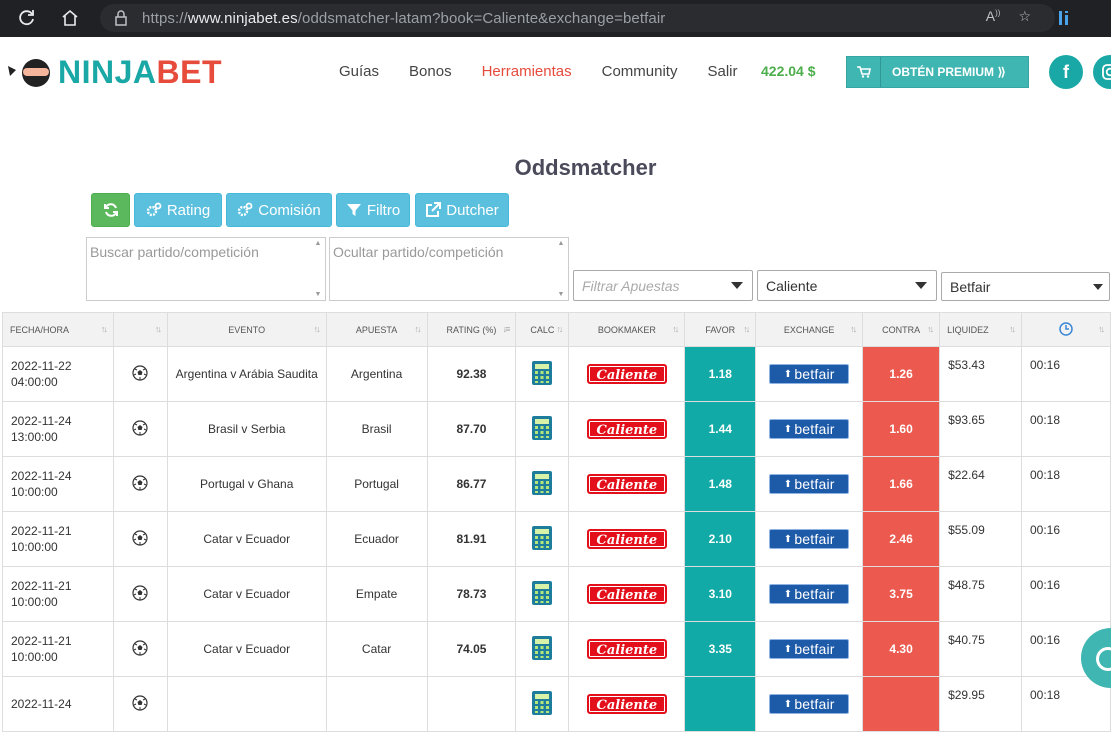 This screenshot has width=1111, height=732. Describe the element at coordinates (58, 329) in the screenshot. I see `col-fecha: FECHA/HORA ↑↓` at that location.